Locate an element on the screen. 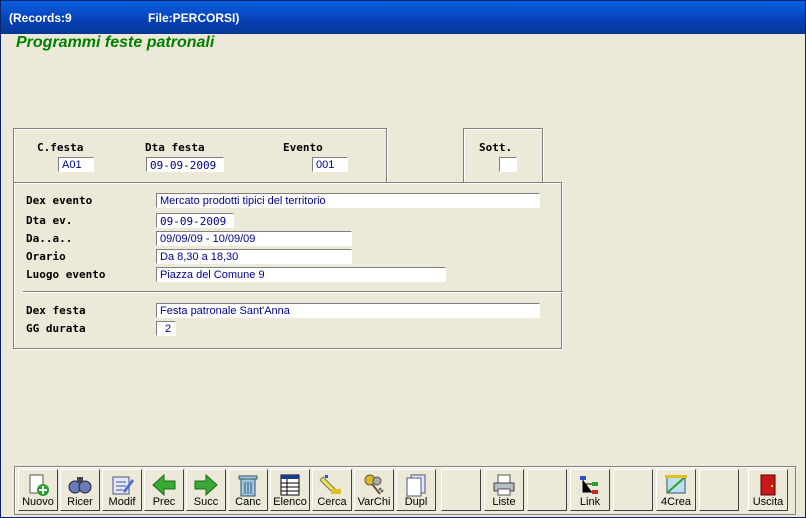 This screenshot has height=518, width=806. canc-button: Canc is located at coordinates (248, 490).